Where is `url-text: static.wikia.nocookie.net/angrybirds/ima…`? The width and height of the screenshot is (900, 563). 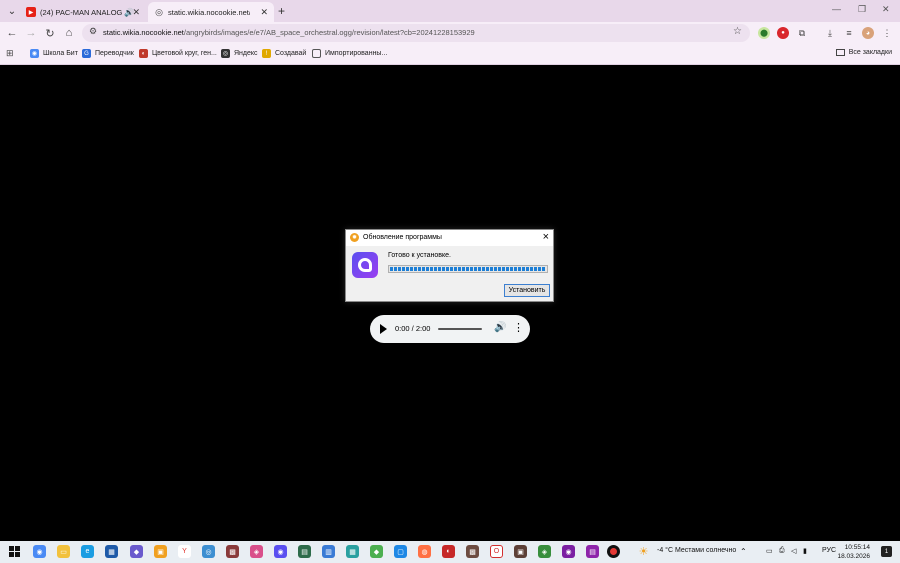
url-text: static.wikia.nocookie.net/angrybirds/ima… is located at coordinates (289, 32).